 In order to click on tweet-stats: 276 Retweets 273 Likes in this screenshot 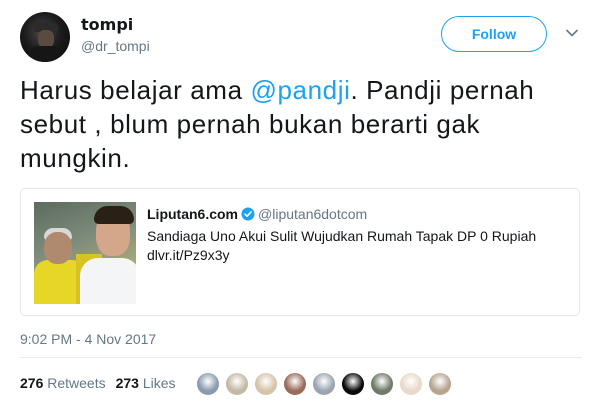, I will do `click(103, 383)`.